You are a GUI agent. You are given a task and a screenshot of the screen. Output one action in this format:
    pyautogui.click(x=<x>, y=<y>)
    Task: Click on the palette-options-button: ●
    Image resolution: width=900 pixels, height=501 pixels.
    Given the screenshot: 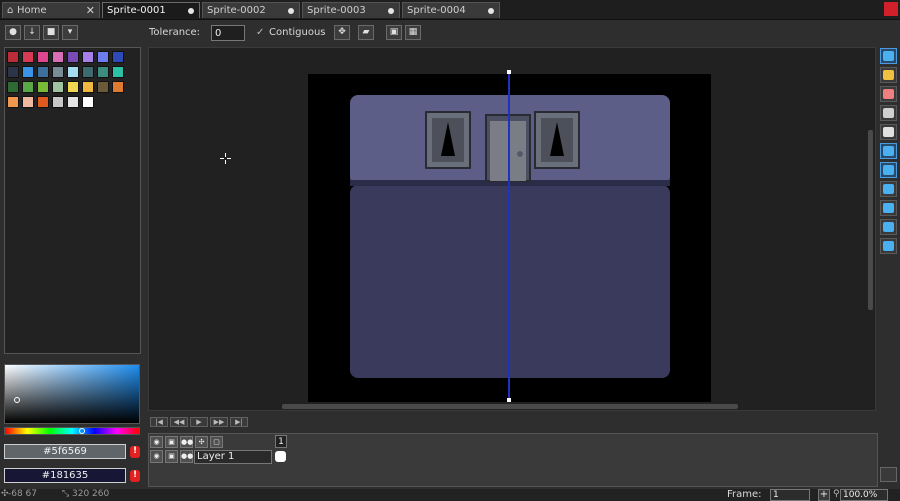 What is the action you would take?
    pyautogui.click(x=13, y=32)
    